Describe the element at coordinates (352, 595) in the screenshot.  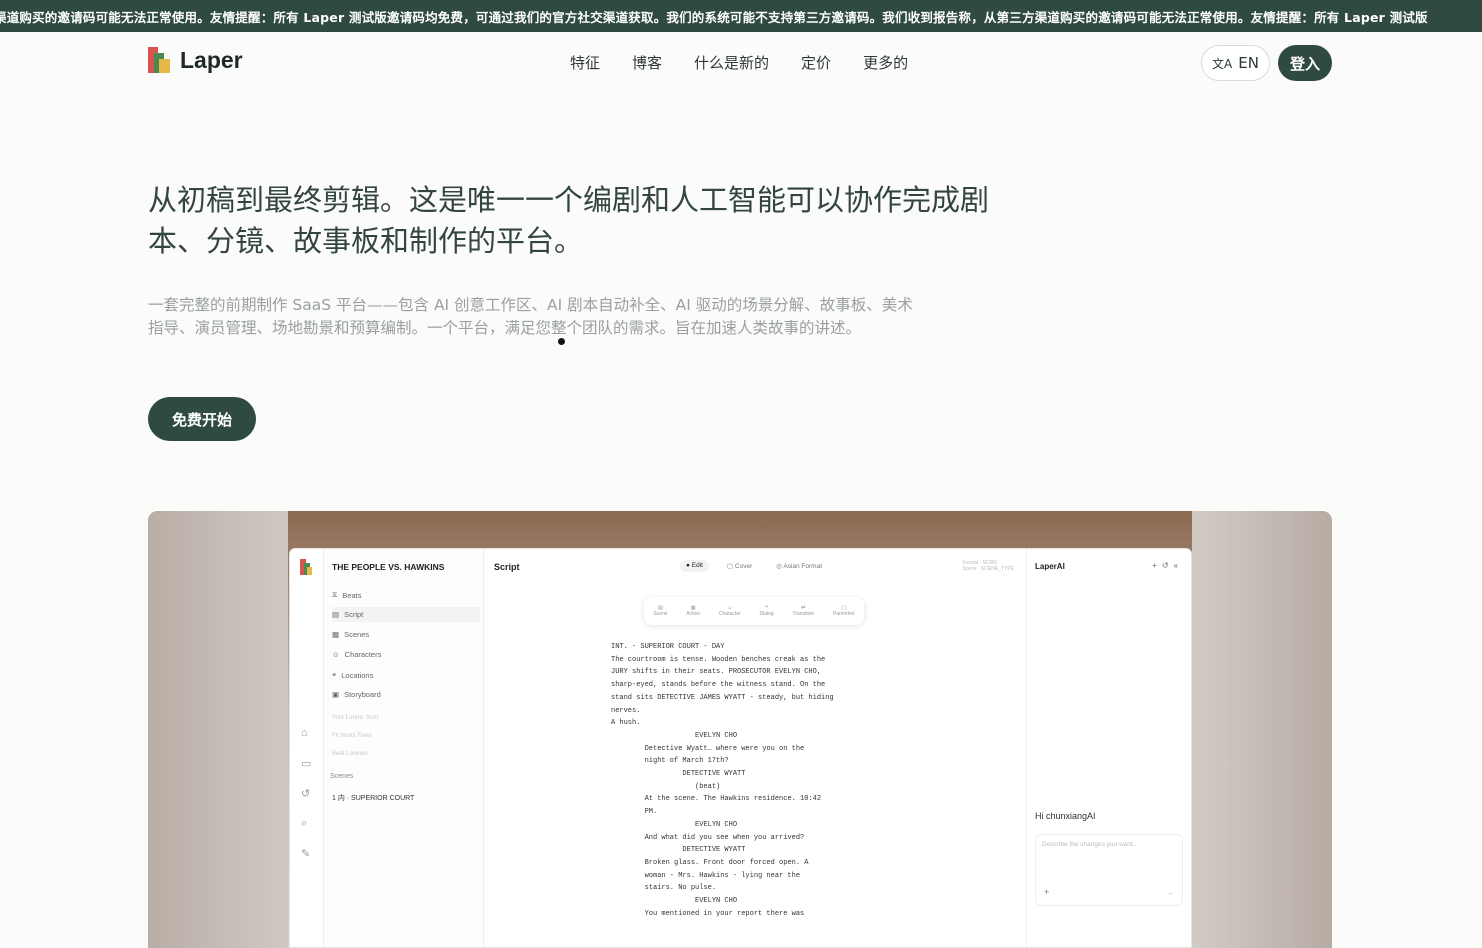
I see `sidebar-item-label: Beats` at that location.